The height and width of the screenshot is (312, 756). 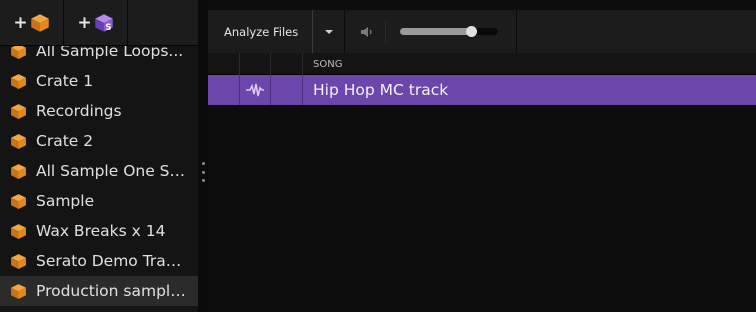 I want to click on crate-item-crate-1: Crate 1, so click(x=99, y=81).